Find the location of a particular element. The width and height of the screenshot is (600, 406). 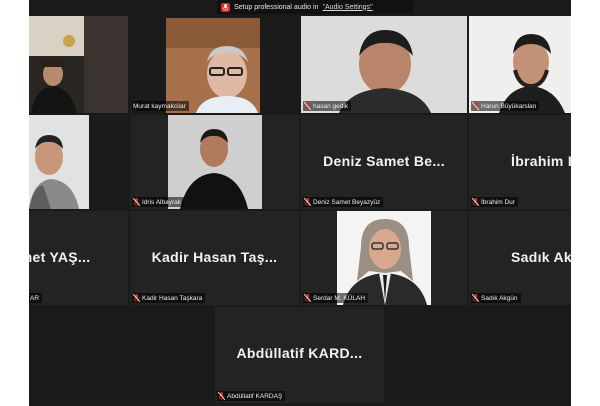

participant-label: Murat kaymakcilar is located at coordinates (160, 106).